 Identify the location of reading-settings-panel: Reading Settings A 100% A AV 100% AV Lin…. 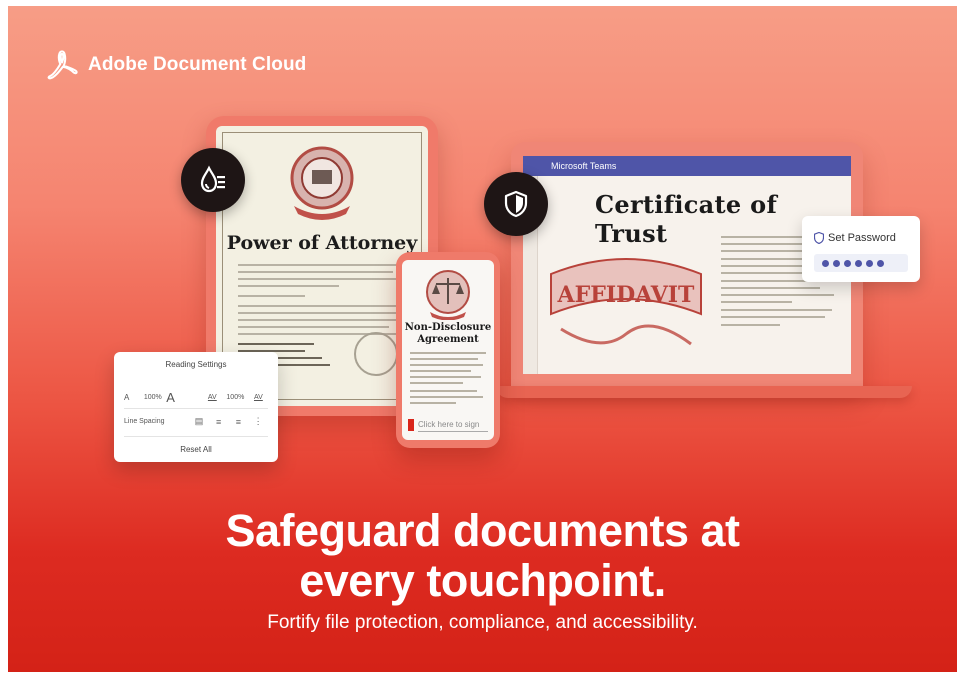
(196, 407).